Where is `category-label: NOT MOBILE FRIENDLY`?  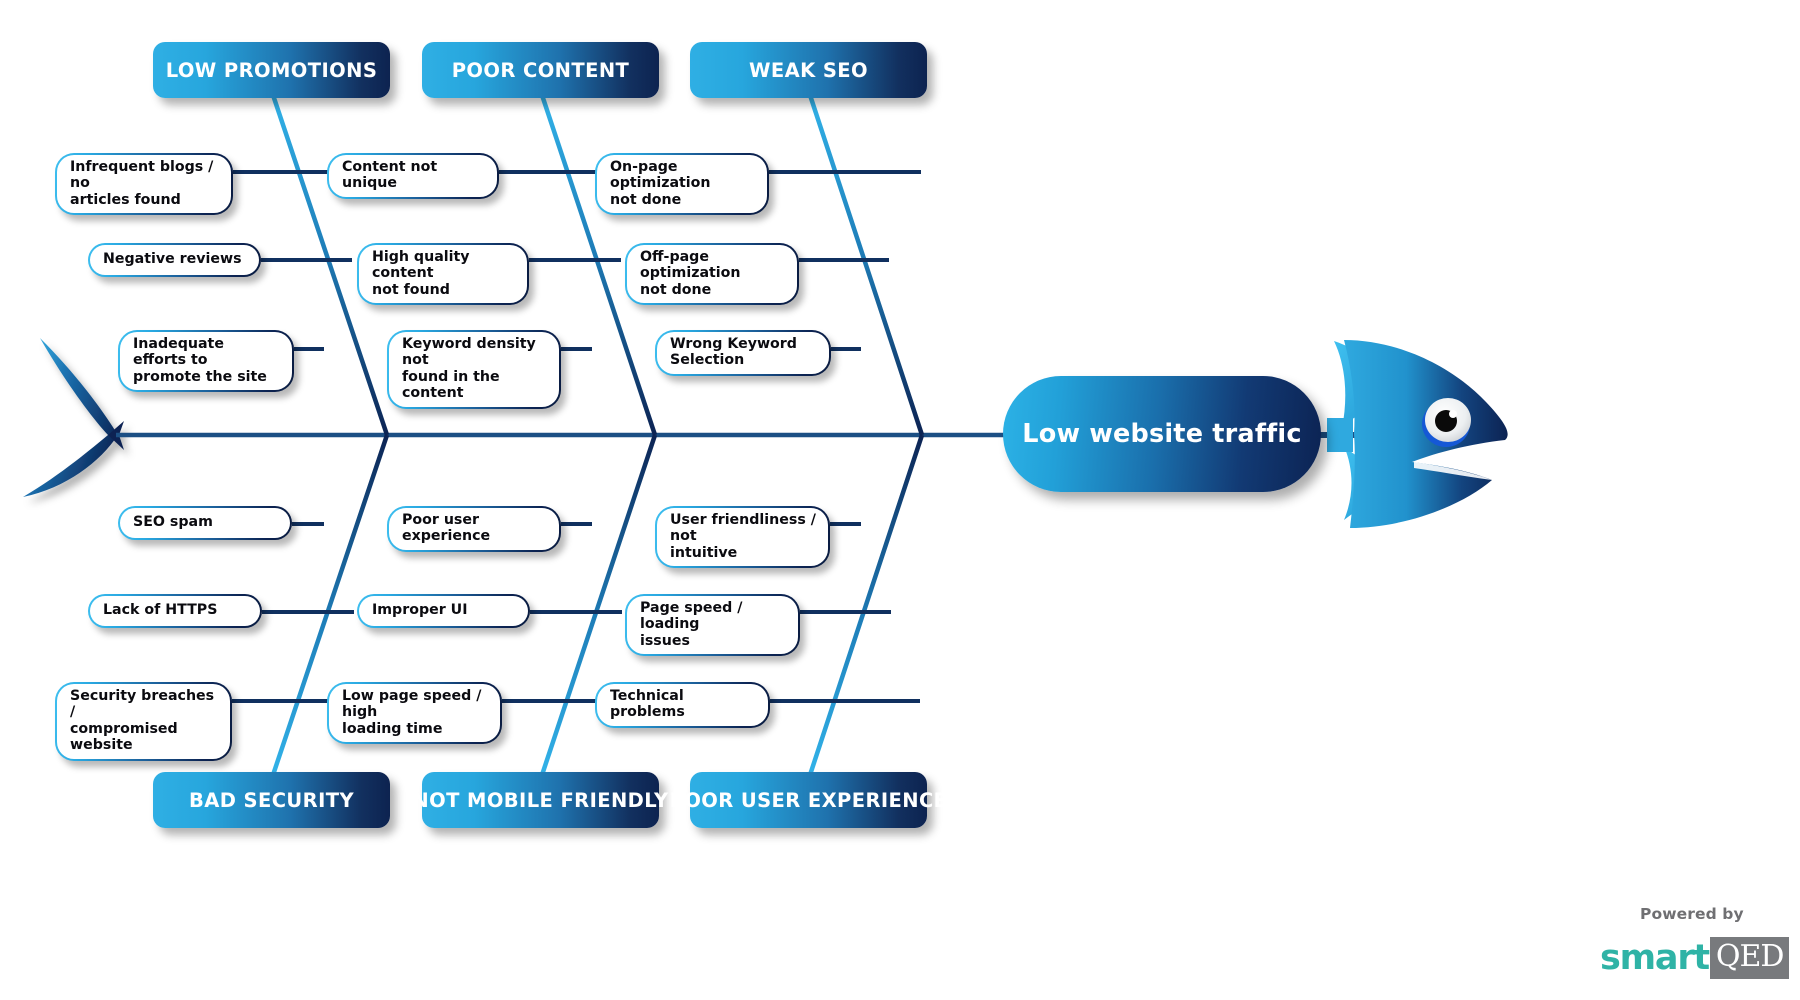
category-label: NOT MOBILE FRIENDLY is located at coordinates (540, 800).